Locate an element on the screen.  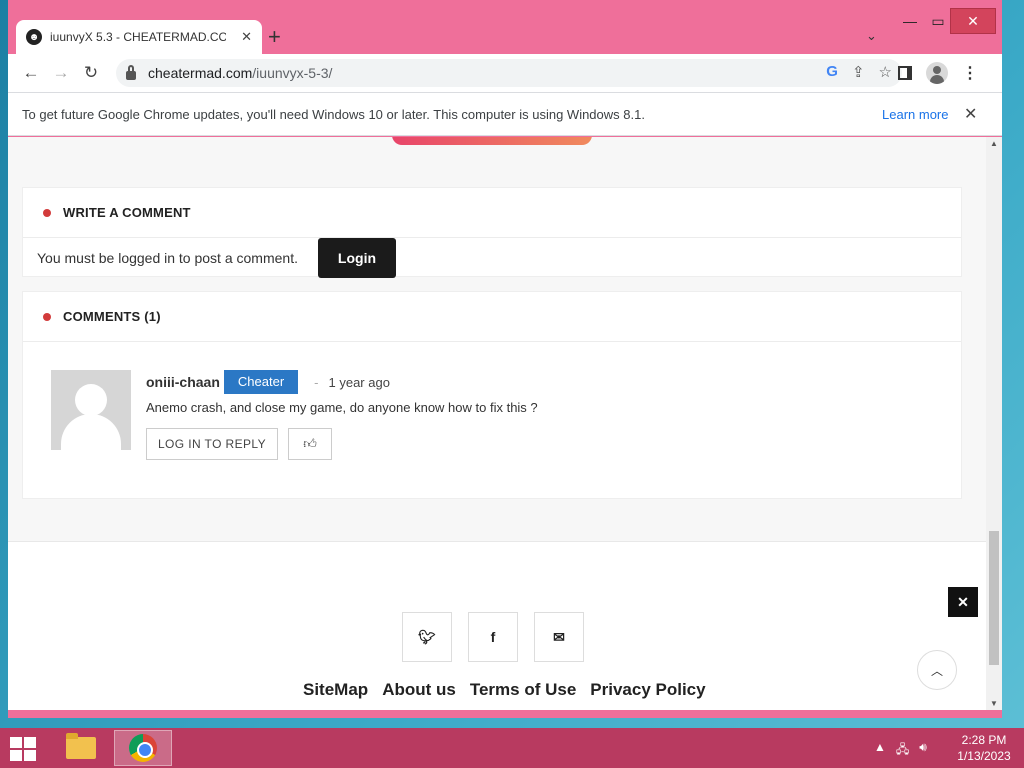
comments-title: COMMENTS (1) is located at coordinates (112, 316).